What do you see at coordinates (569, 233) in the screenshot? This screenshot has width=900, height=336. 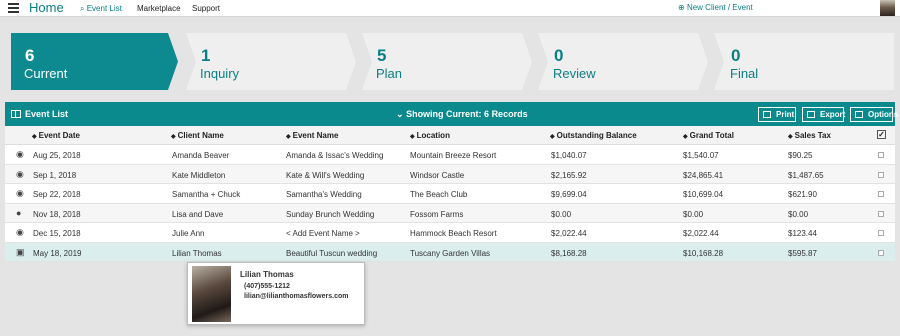 I see `cell-outstanding-balance: $2,022.44` at bounding box center [569, 233].